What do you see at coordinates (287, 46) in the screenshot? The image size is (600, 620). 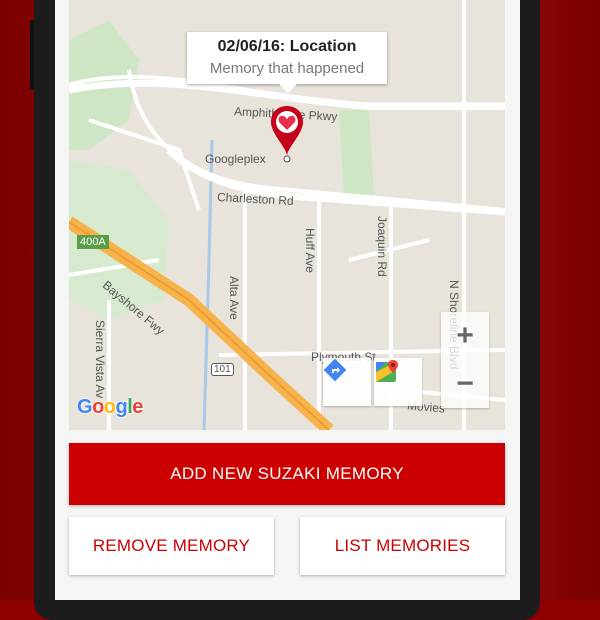 I see `info-title: 02/06/16: Location` at bounding box center [287, 46].